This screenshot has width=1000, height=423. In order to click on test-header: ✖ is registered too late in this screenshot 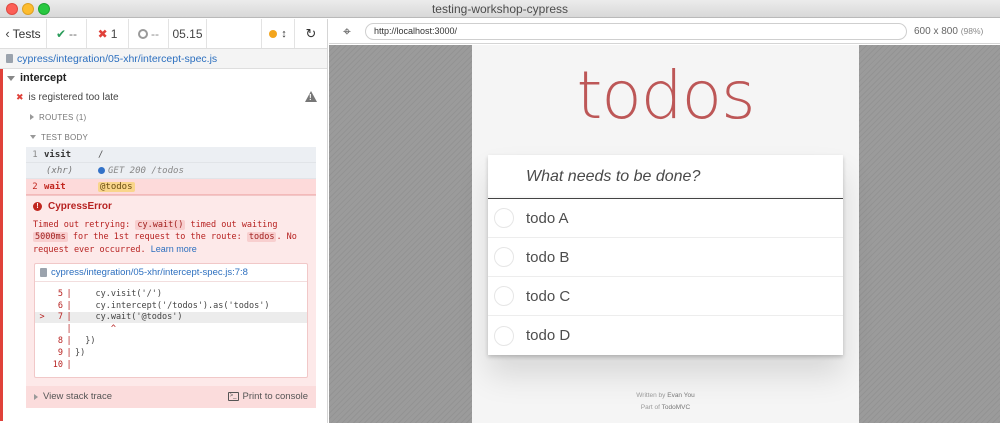, I will do `click(163, 97)`.